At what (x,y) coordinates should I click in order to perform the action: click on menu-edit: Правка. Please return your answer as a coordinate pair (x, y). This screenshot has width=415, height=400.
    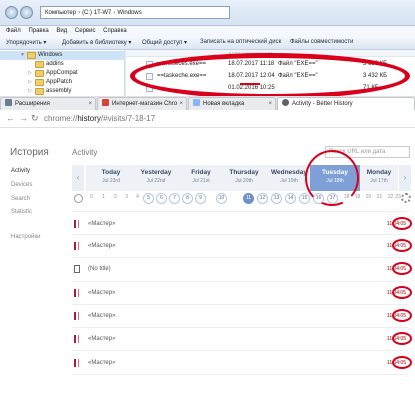
    Looking at the image, I should click on (38, 31).